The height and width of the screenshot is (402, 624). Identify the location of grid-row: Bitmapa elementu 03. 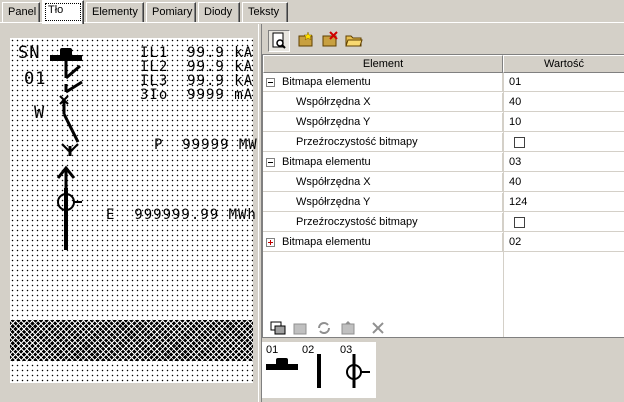
(443, 162).